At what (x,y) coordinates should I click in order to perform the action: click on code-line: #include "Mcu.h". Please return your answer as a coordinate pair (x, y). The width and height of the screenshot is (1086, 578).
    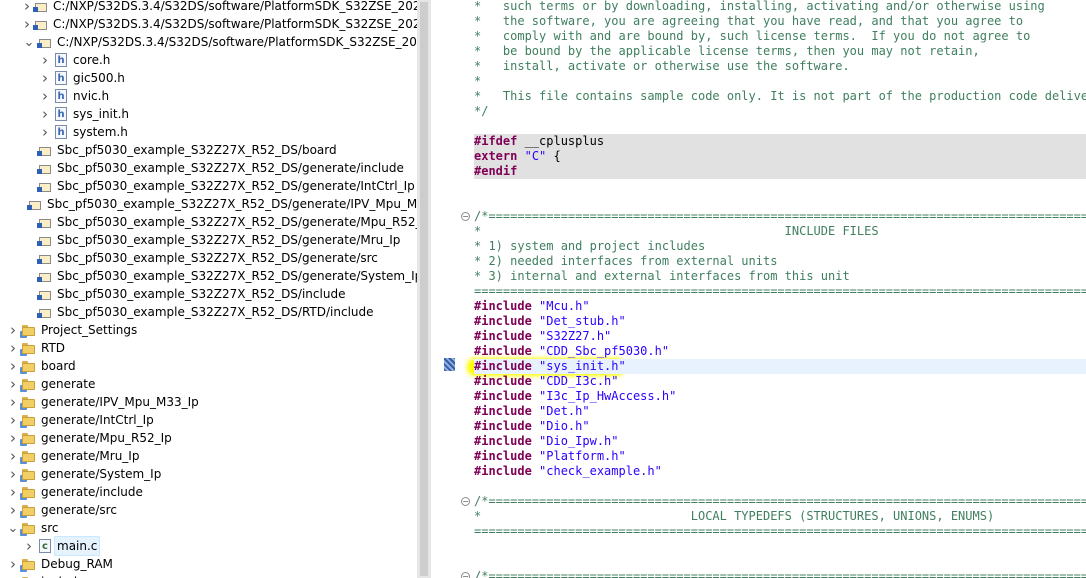
    Looking at the image, I should click on (780, 306).